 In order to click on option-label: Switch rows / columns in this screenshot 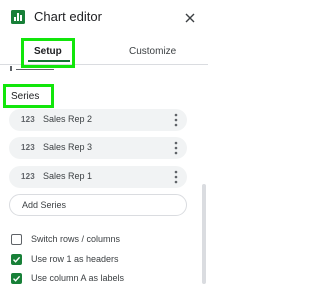, I will do `click(76, 239)`.